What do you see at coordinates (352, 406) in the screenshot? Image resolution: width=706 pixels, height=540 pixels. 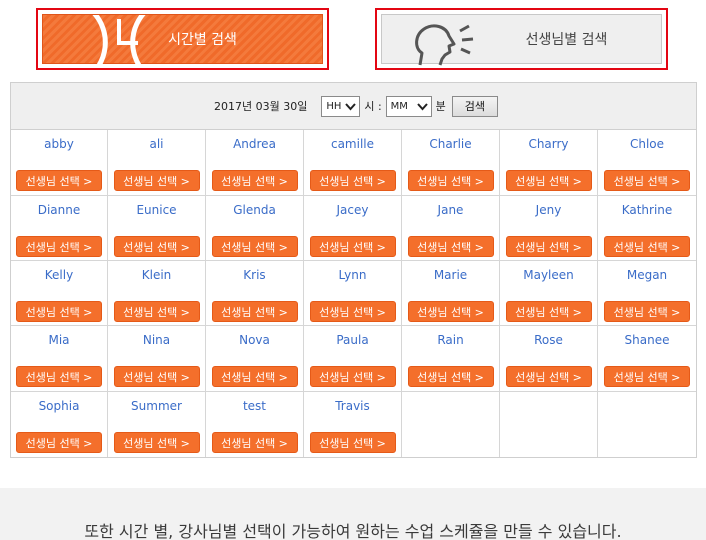 I see `teacher-name: Travis` at bounding box center [352, 406].